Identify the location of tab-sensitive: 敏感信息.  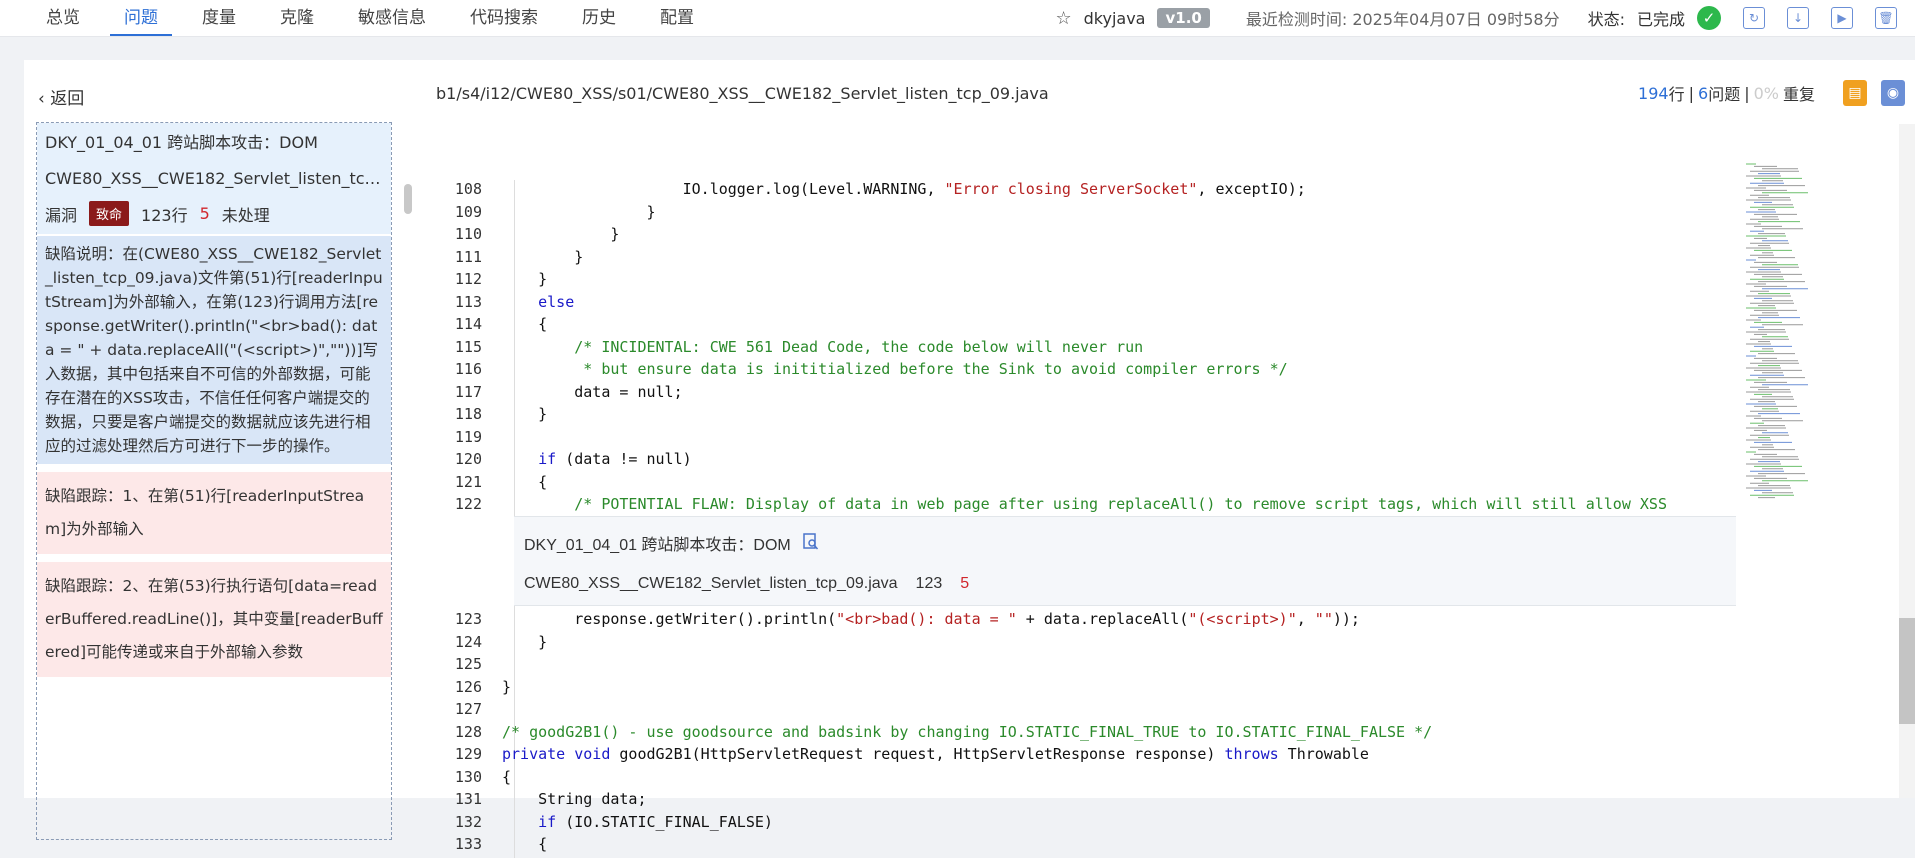
(392, 18).